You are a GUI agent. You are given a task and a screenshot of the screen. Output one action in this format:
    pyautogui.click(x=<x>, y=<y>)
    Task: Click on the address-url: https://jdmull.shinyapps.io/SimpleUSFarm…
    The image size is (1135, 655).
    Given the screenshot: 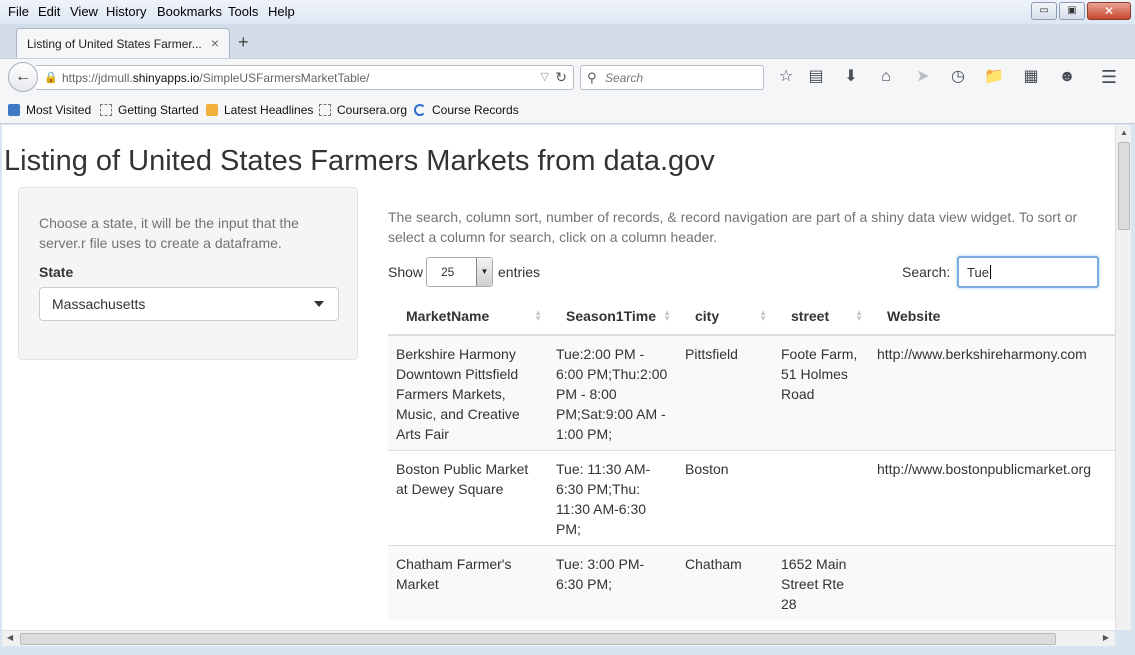 What is the action you would take?
    pyautogui.click(x=215, y=78)
    